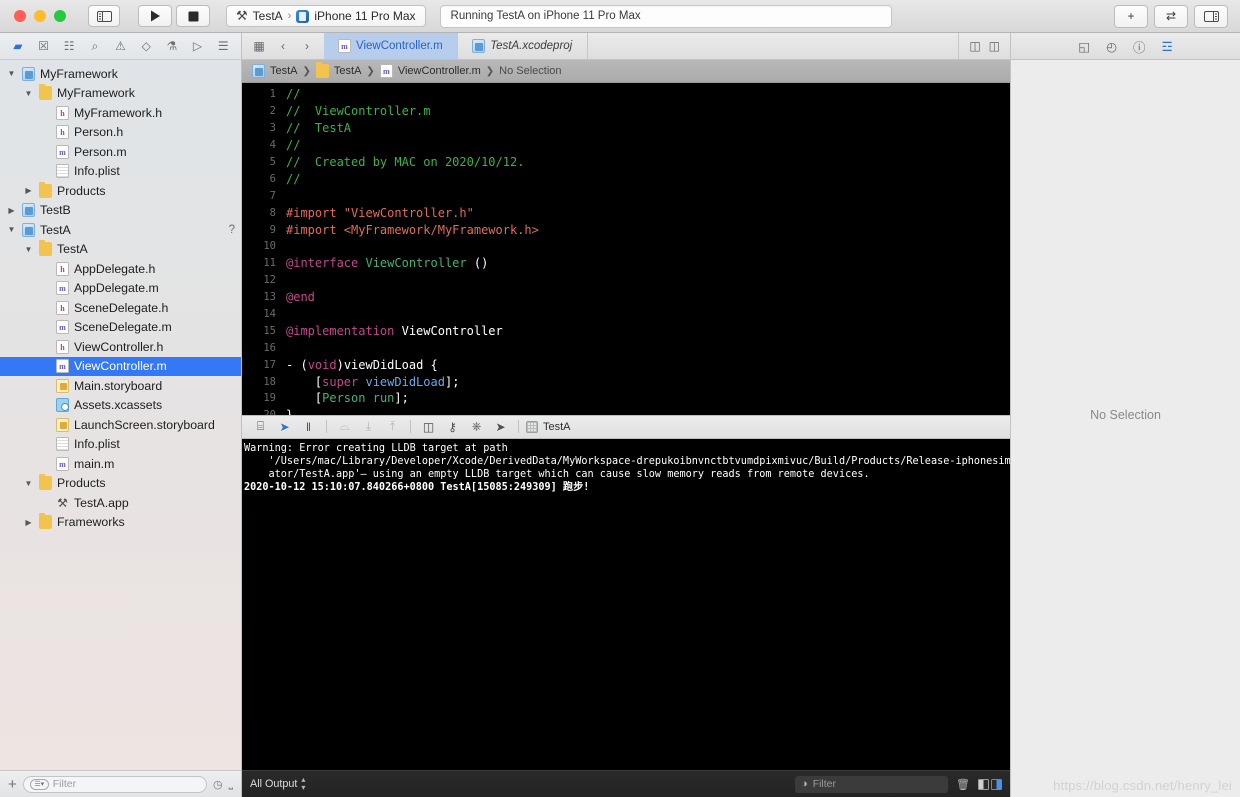 This screenshot has height=797, width=1240. What do you see at coordinates (994, 46) in the screenshot?
I see `add-editor-icon: ◫` at bounding box center [994, 46].